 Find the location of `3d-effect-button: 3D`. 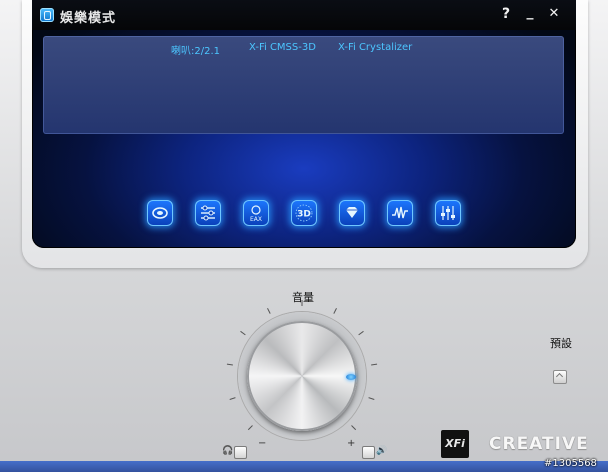

3d-effect-button: 3D is located at coordinates (304, 213).